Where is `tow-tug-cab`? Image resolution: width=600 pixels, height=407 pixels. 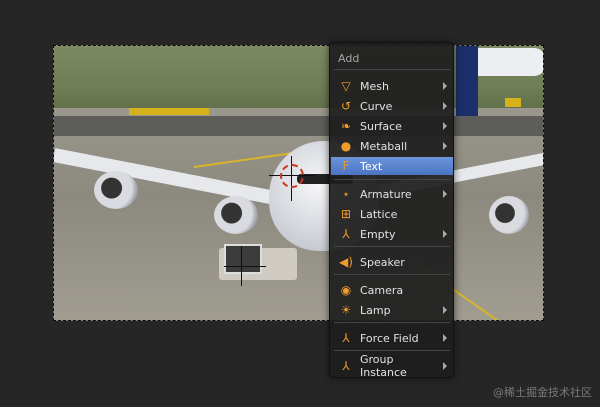 tow-tug-cab is located at coordinates (243, 259).